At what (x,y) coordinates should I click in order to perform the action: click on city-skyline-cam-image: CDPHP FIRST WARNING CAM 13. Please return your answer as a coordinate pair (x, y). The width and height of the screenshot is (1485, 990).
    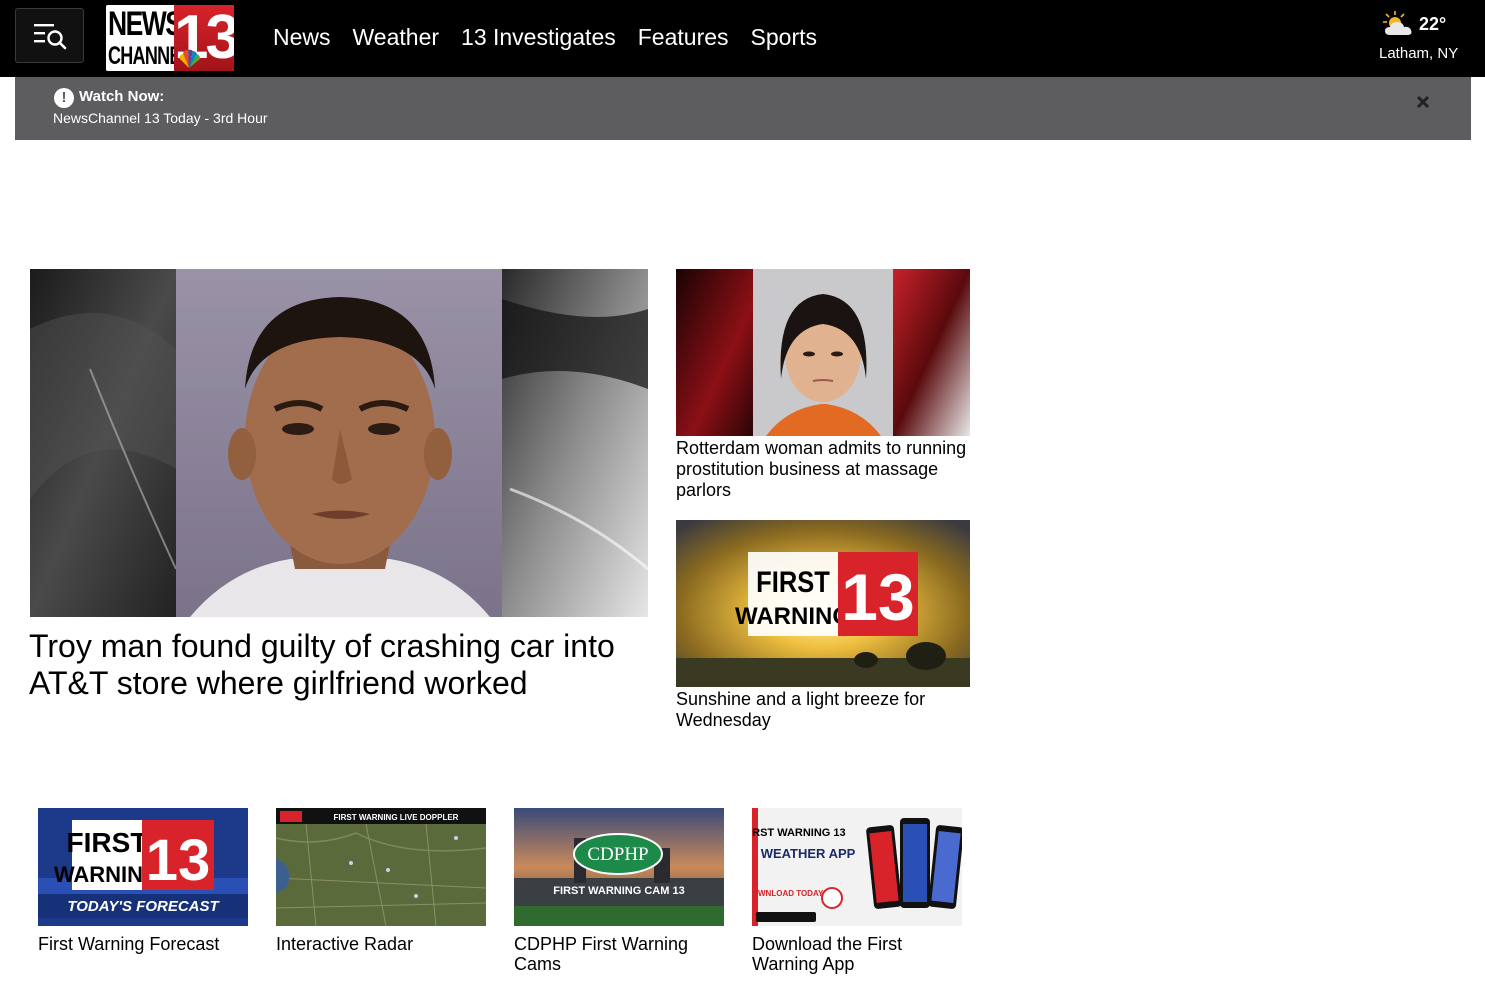
    Looking at the image, I should click on (619, 867).